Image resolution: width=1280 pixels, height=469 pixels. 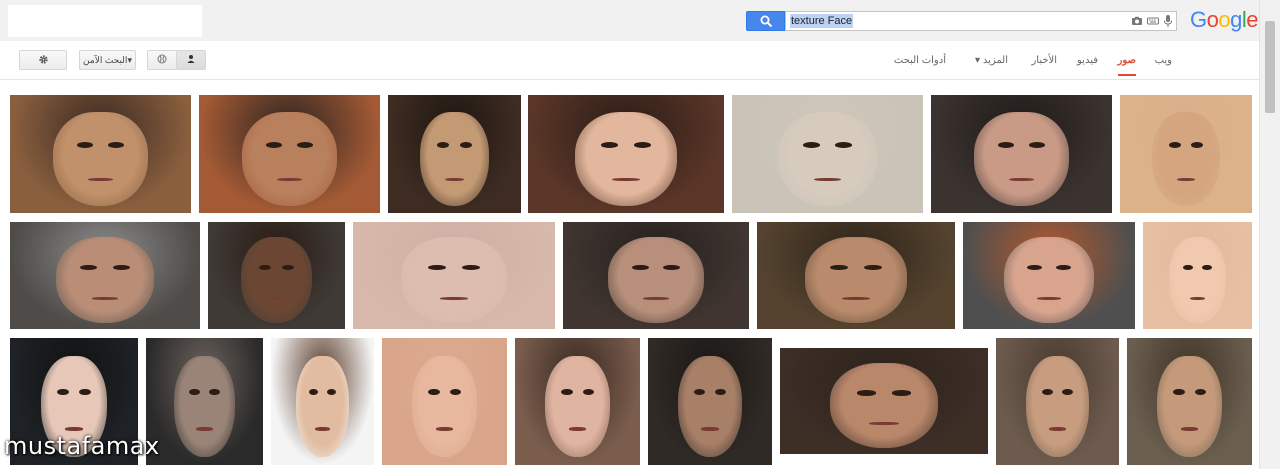 I want to click on camera-icon, so click(x=1138, y=21).